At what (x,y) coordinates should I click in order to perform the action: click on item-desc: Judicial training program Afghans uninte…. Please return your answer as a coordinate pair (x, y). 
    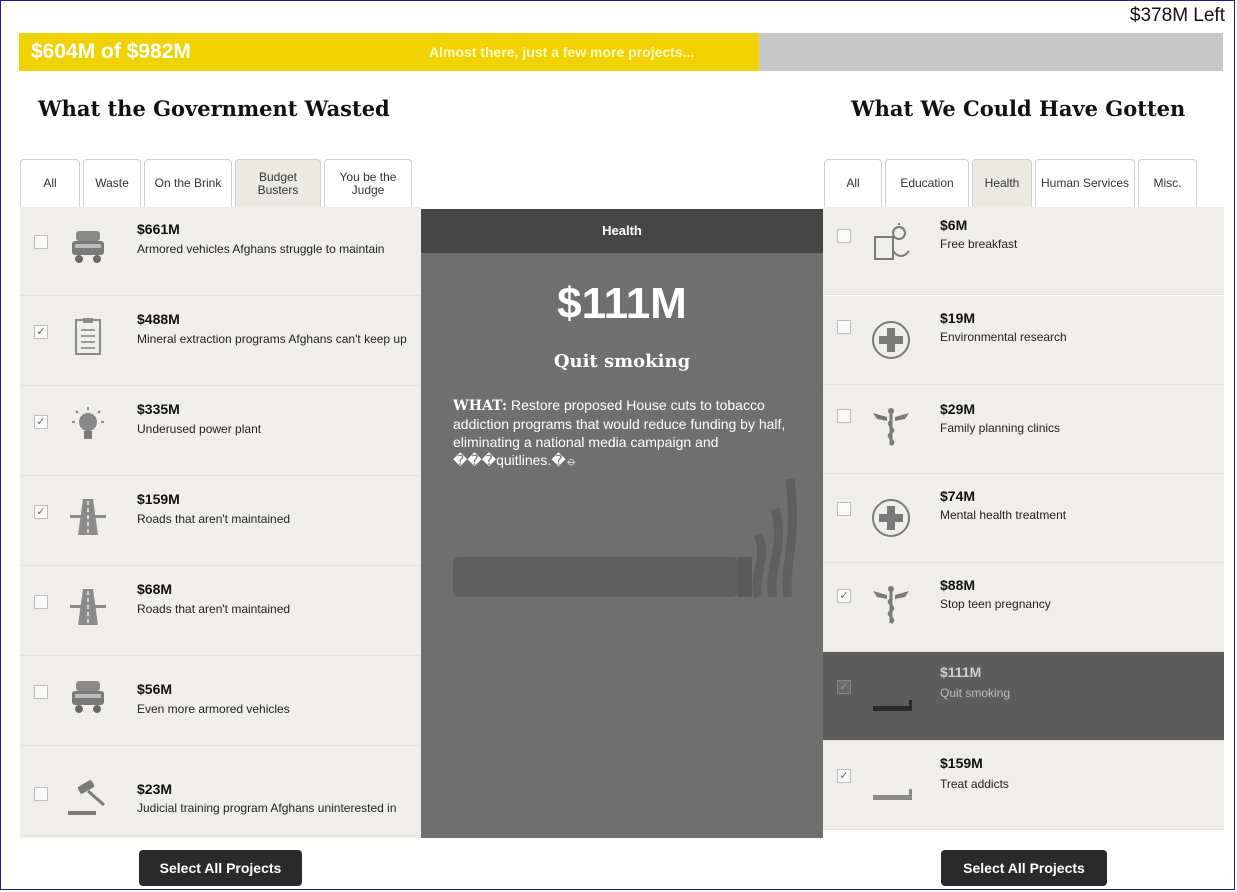
    Looking at the image, I should click on (267, 808).